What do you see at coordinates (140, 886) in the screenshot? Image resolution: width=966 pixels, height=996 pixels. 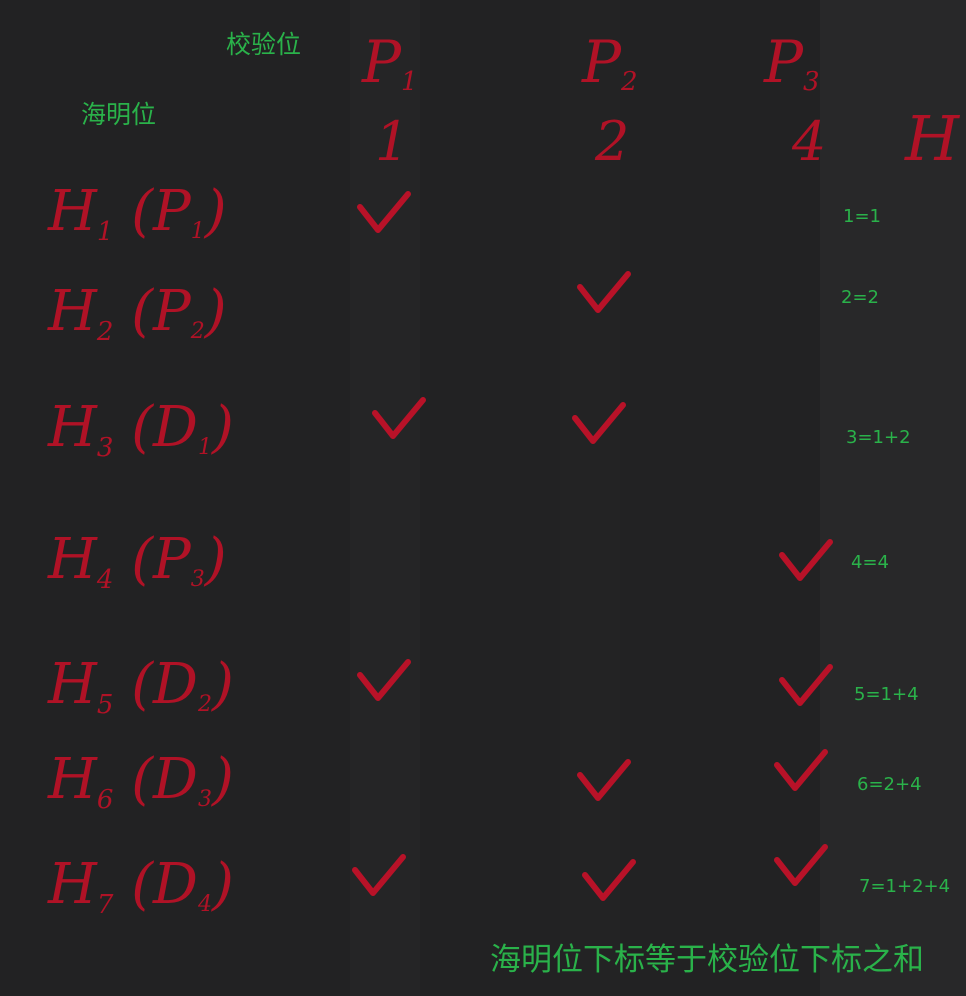 I see `row-label-h7: H7 (D4)` at bounding box center [140, 886].